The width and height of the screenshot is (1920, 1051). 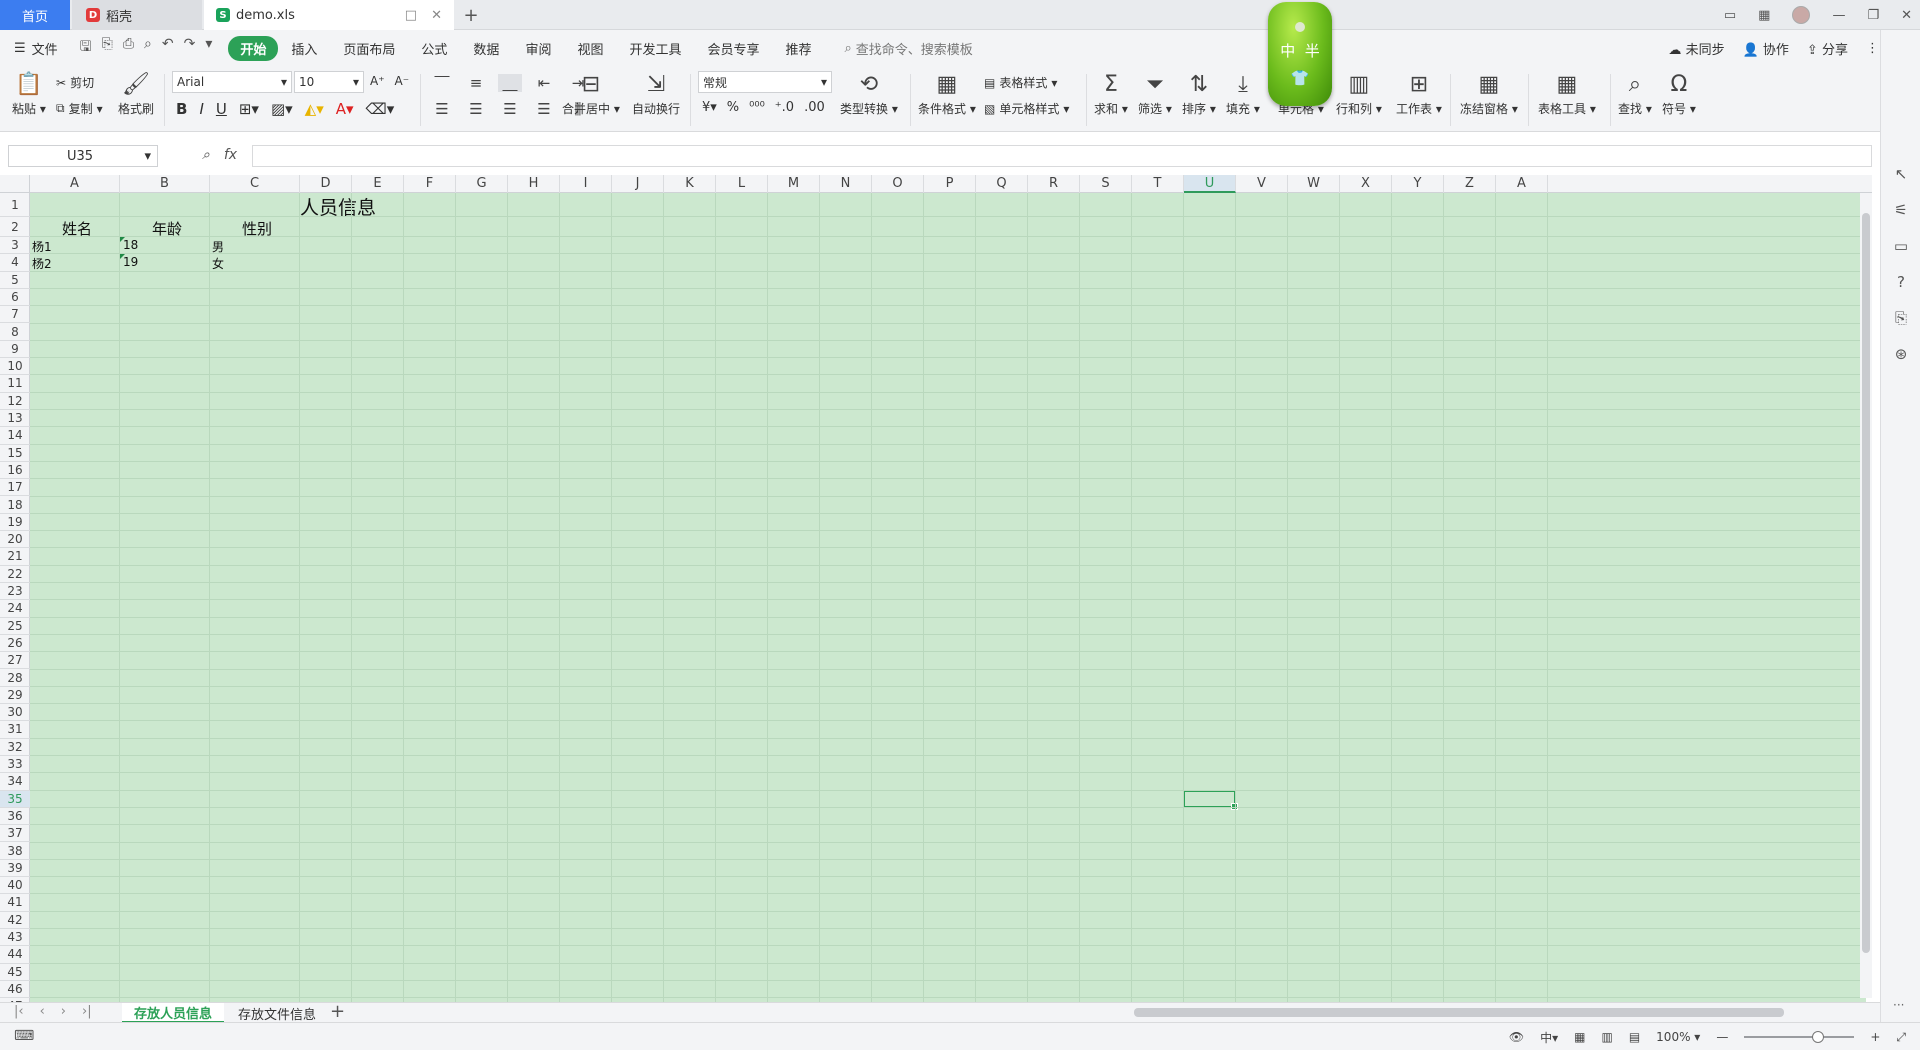 I want to click on increase-decimal-icon: ⁺.0, so click(x=784, y=107).